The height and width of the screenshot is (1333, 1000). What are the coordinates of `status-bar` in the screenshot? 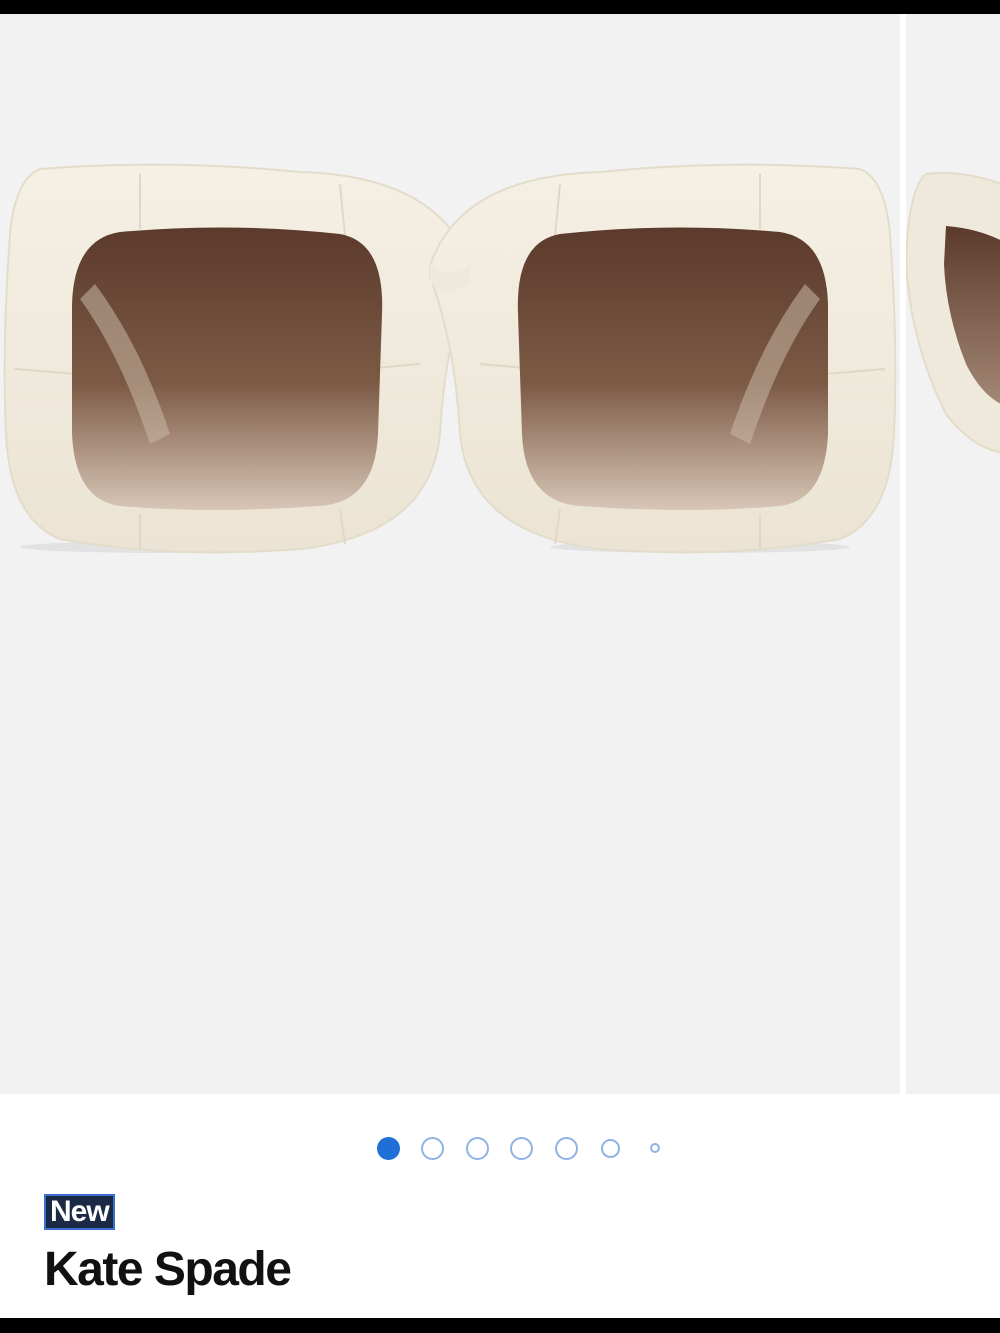 It's located at (500, 7).